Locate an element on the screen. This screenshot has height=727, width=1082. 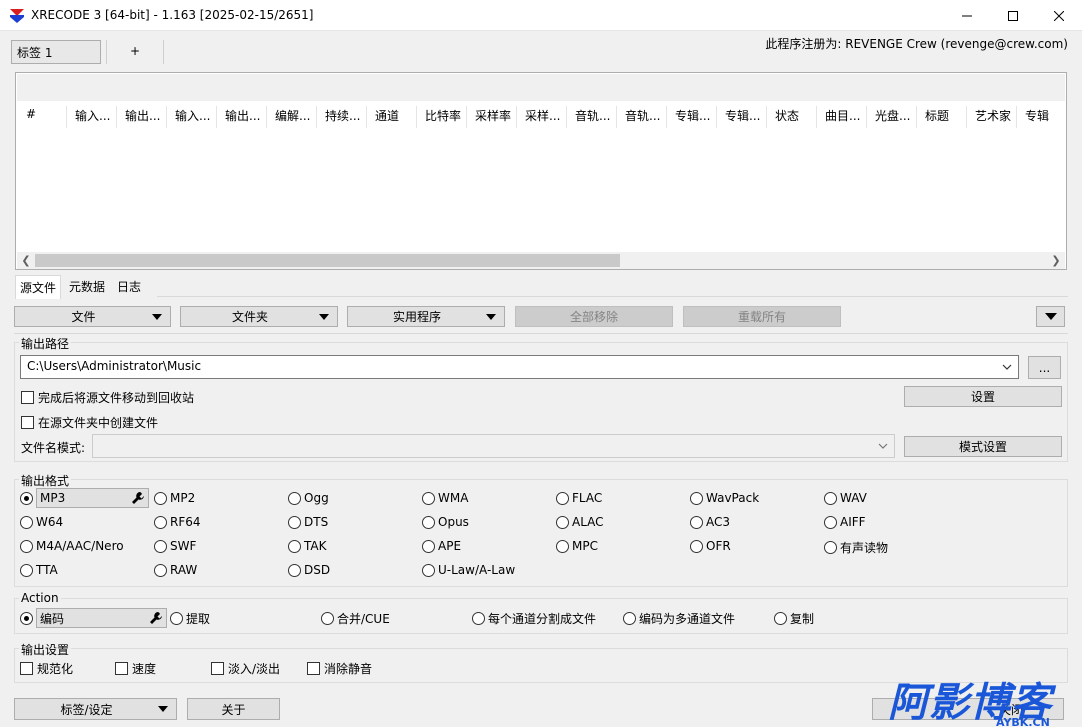
tab-log: 日志 is located at coordinates (129, 286).